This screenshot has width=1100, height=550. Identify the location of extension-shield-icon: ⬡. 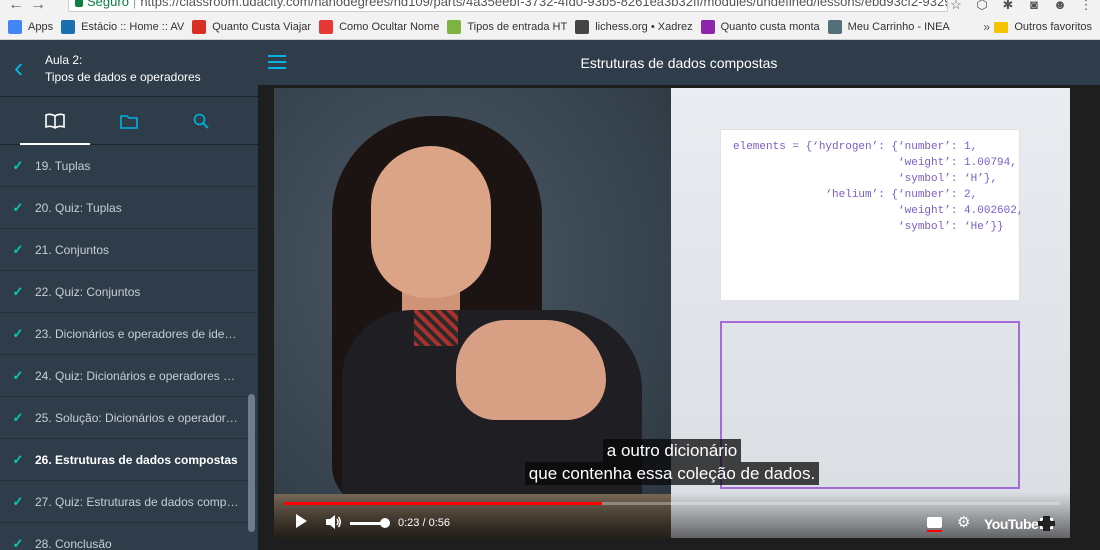
(982, 6).